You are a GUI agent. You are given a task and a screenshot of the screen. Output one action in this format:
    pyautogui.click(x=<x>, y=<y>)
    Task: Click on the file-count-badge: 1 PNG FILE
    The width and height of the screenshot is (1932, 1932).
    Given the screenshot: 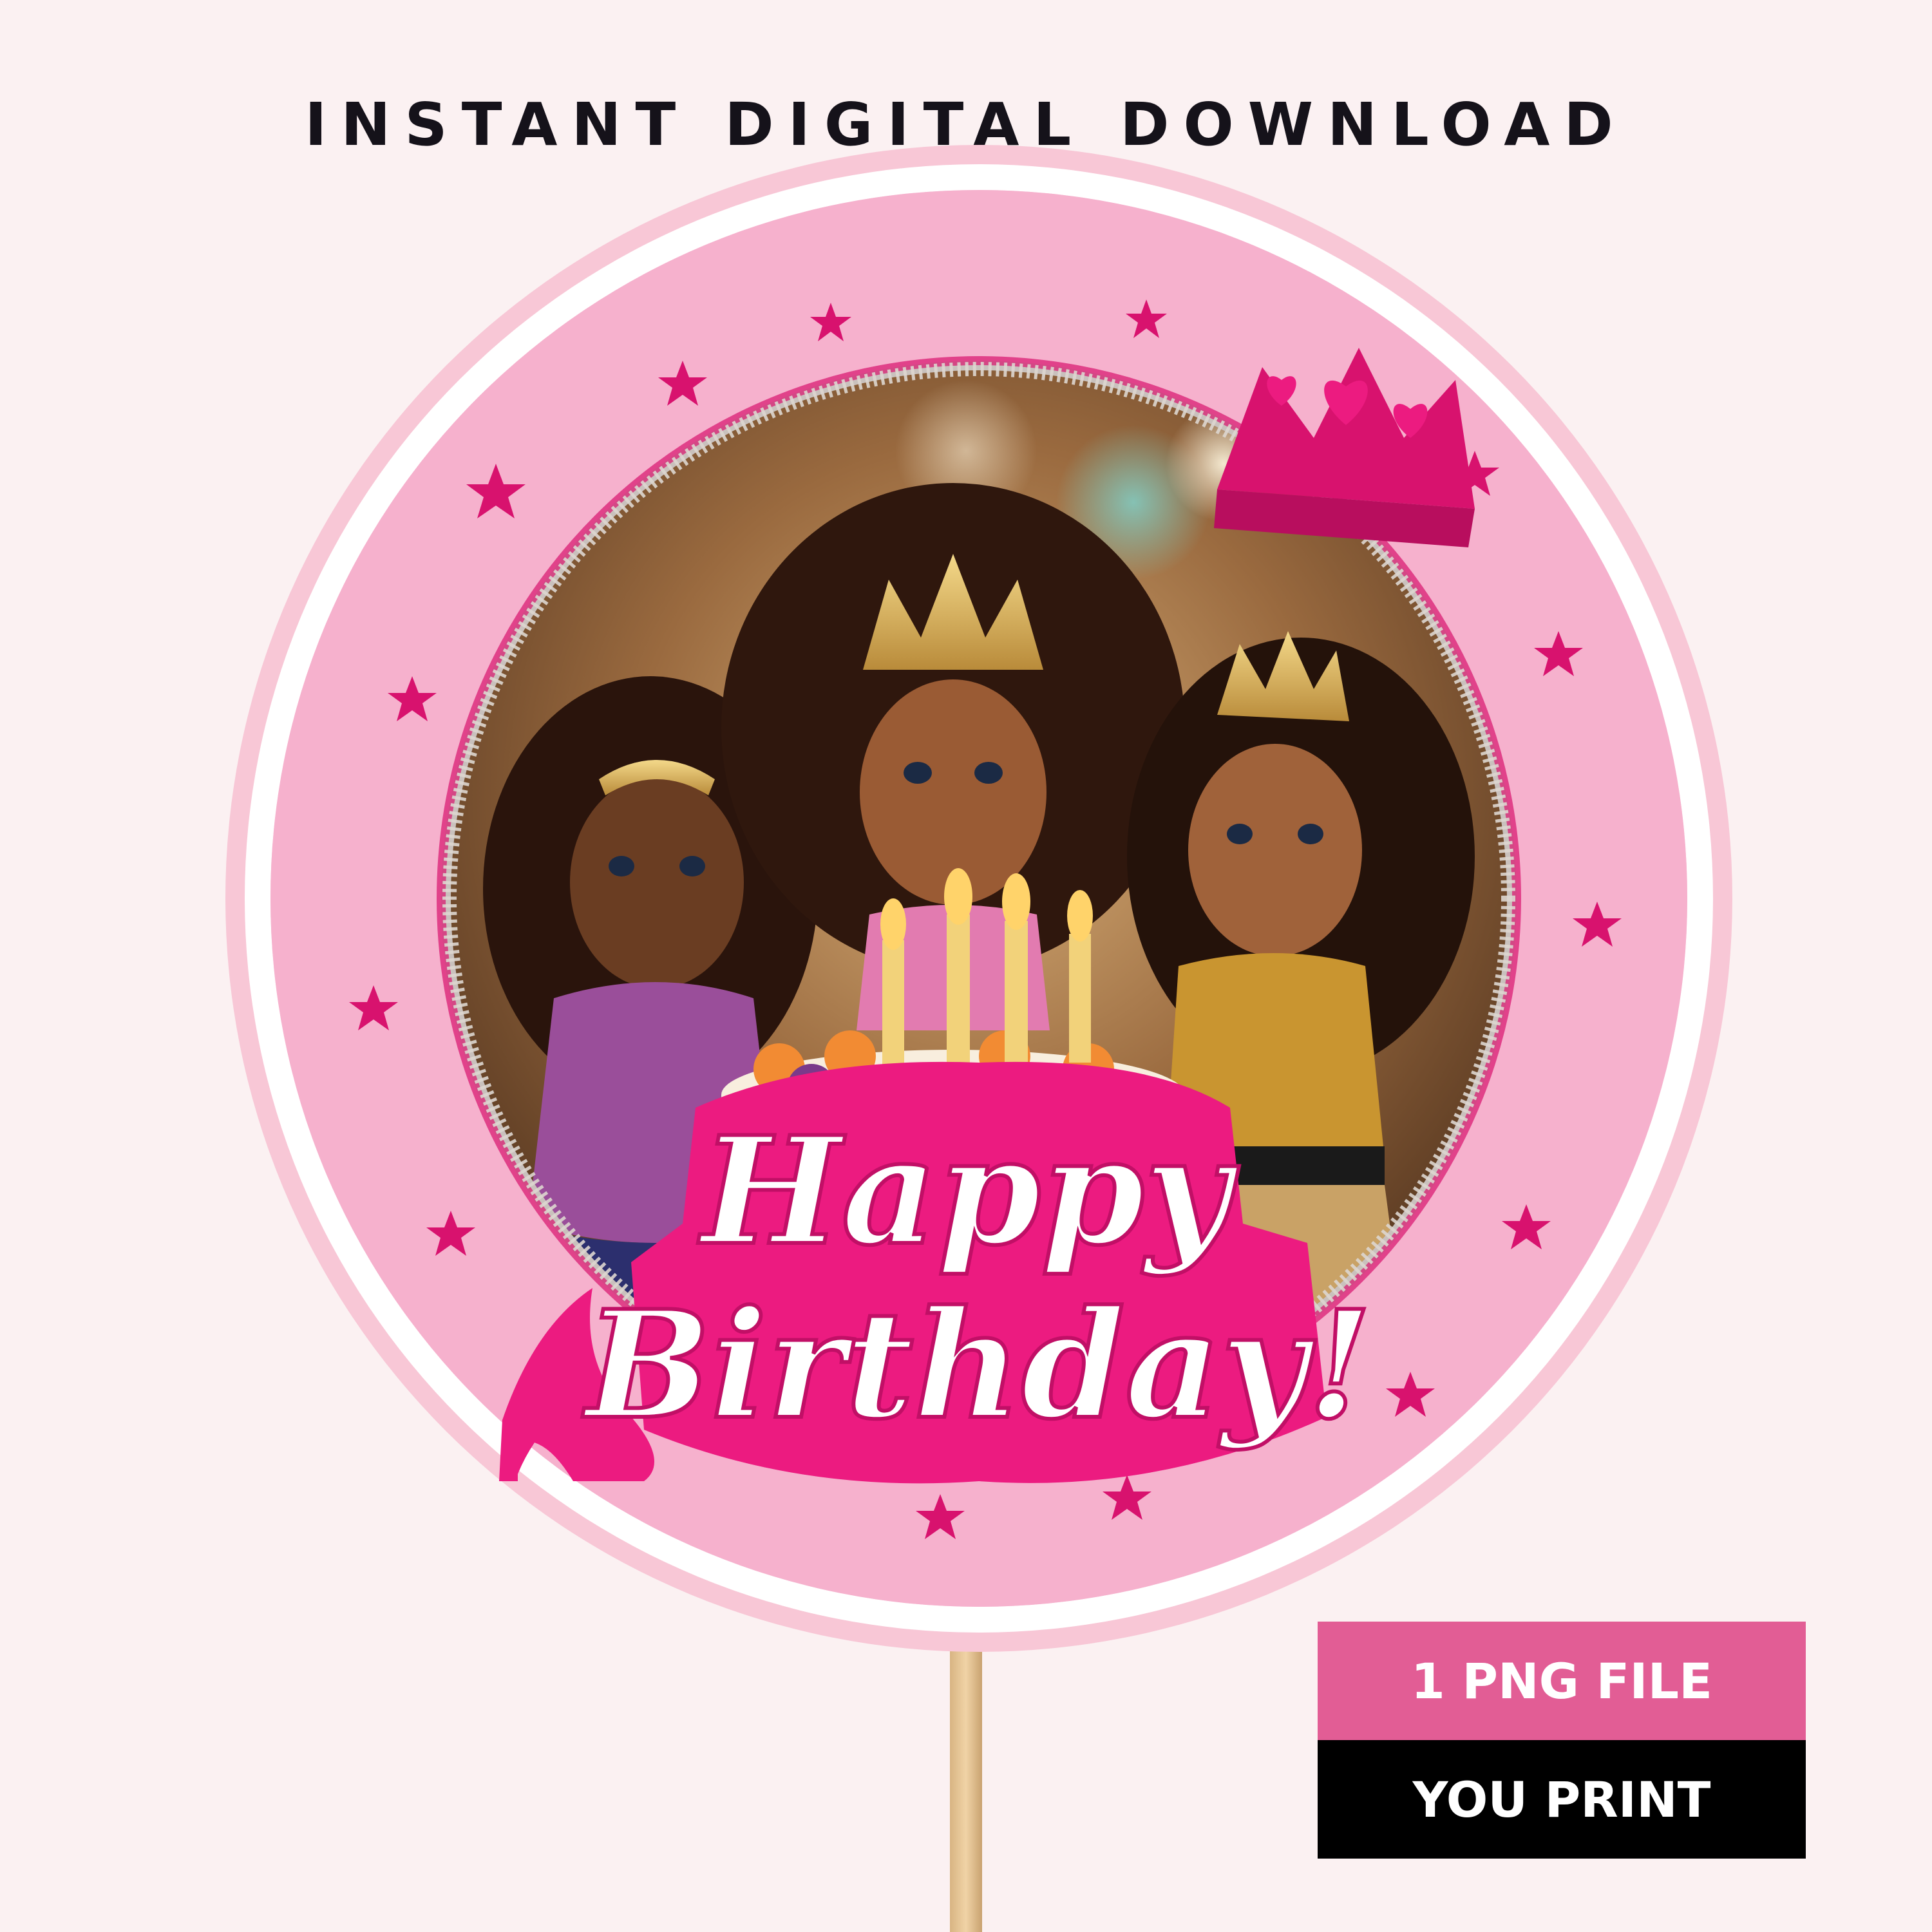 What is the action you would take?
    pyautogui.click(x=1562, y=1681)
    